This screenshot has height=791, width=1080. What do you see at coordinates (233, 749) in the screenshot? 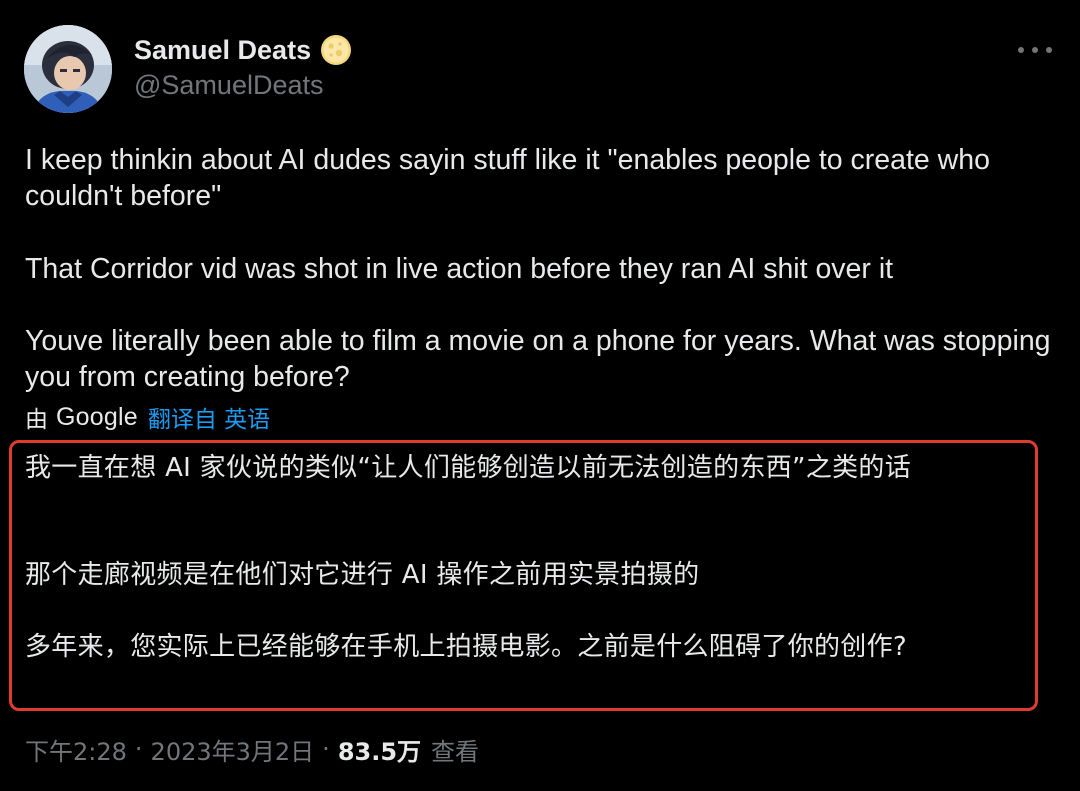
I see `tweet-date: 2023年3月2日` at bounding box center [233, 749].